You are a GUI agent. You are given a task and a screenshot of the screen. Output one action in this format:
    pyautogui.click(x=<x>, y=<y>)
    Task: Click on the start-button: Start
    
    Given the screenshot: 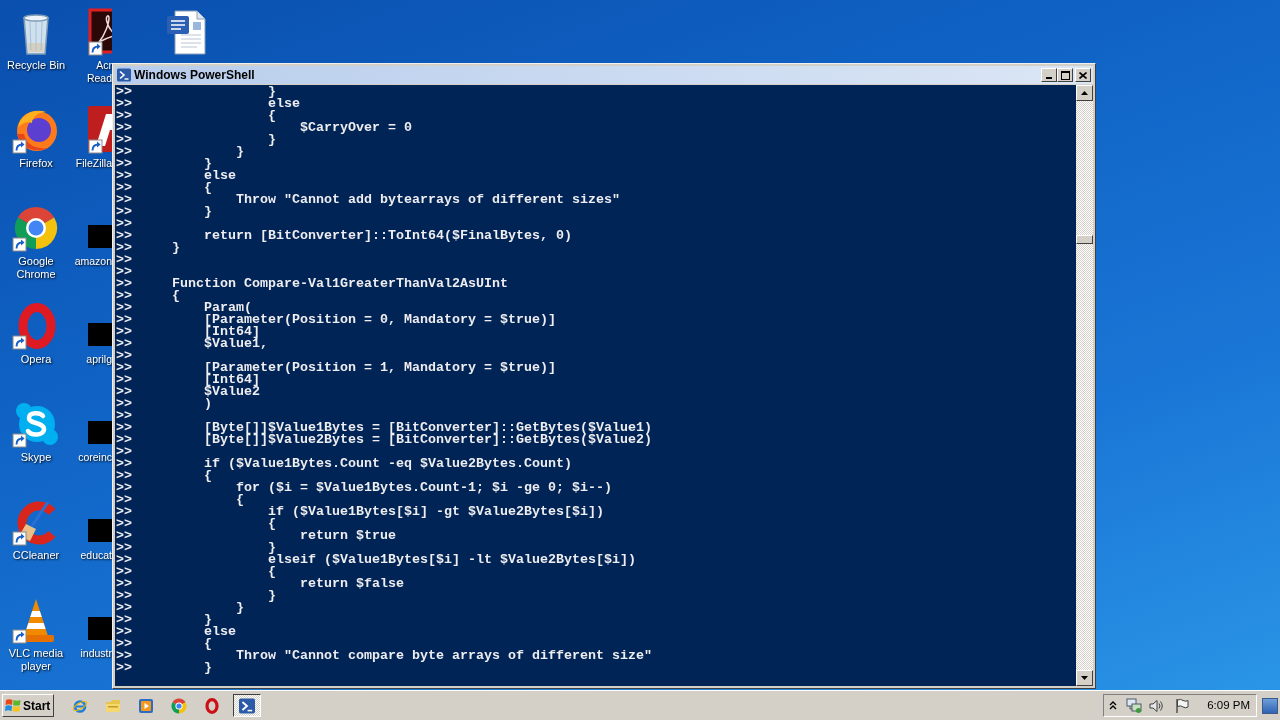 What is the action you would take?
    pyautogui.click(x=28, y=705)
    